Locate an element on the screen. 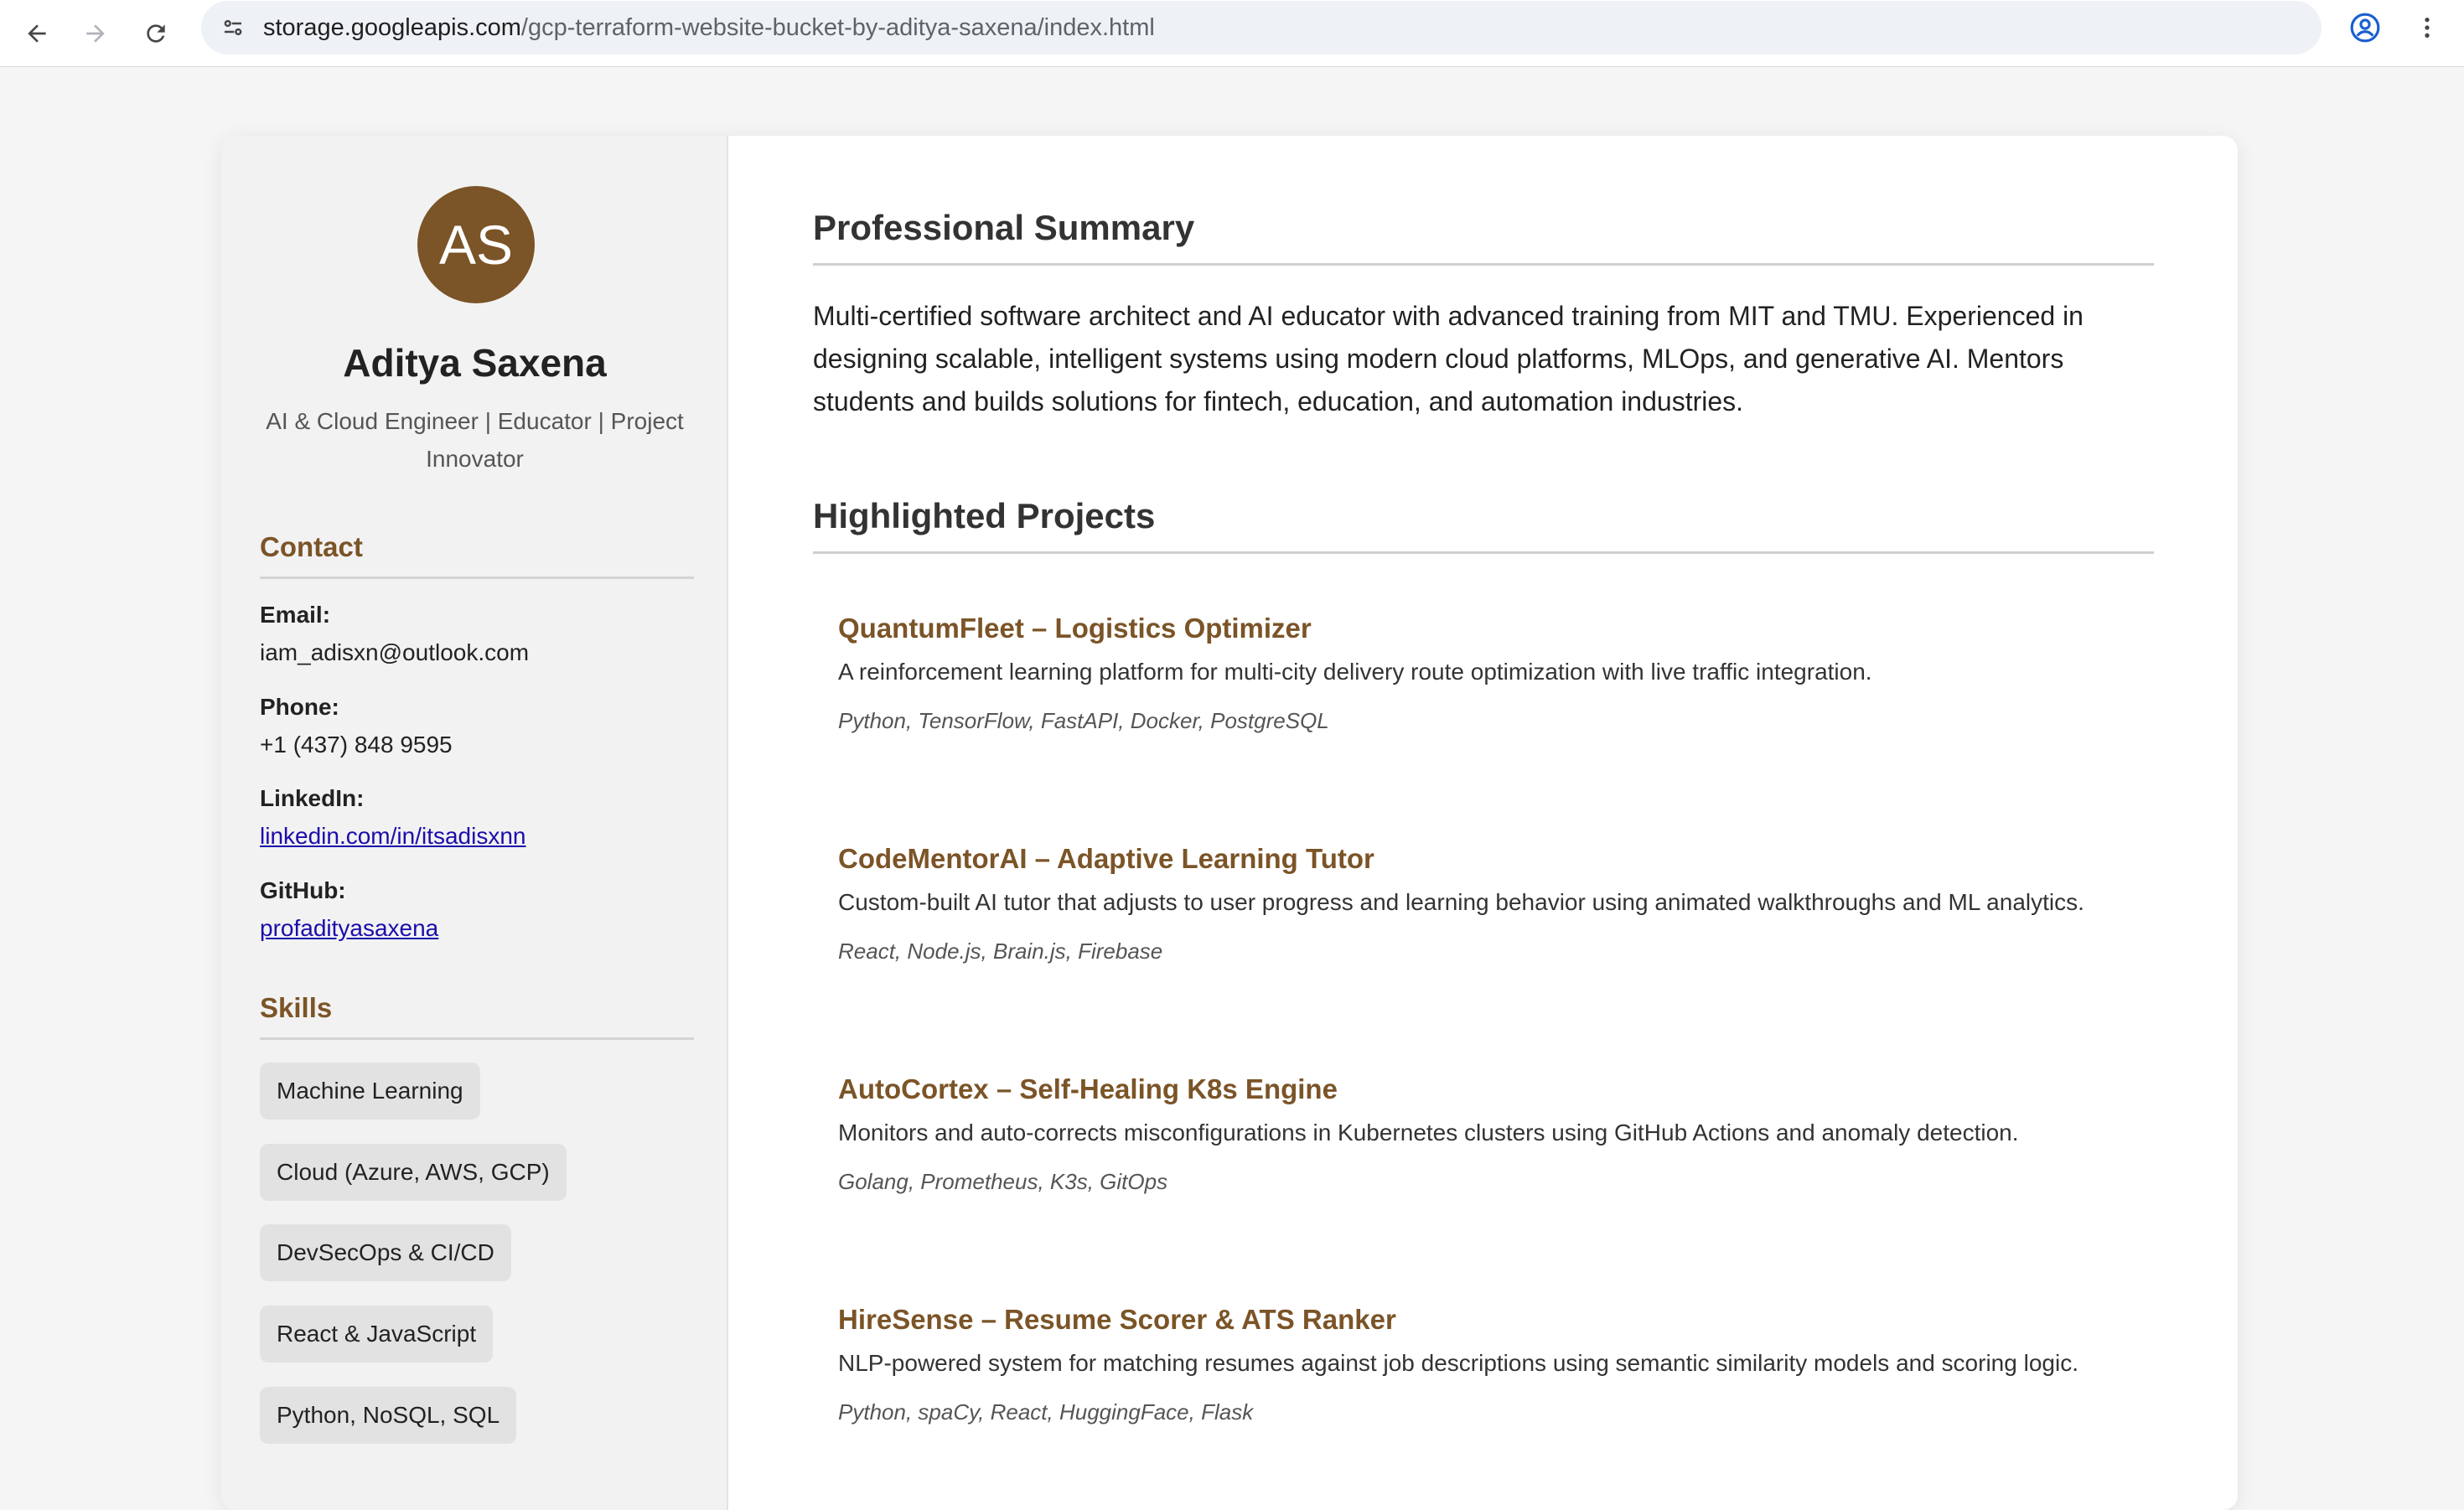 The width and height of the screenshot is (2464, 1510). project-title: CodeMentorAI – Adaptive Learning Tutor is located at coordinates (1106, 858).